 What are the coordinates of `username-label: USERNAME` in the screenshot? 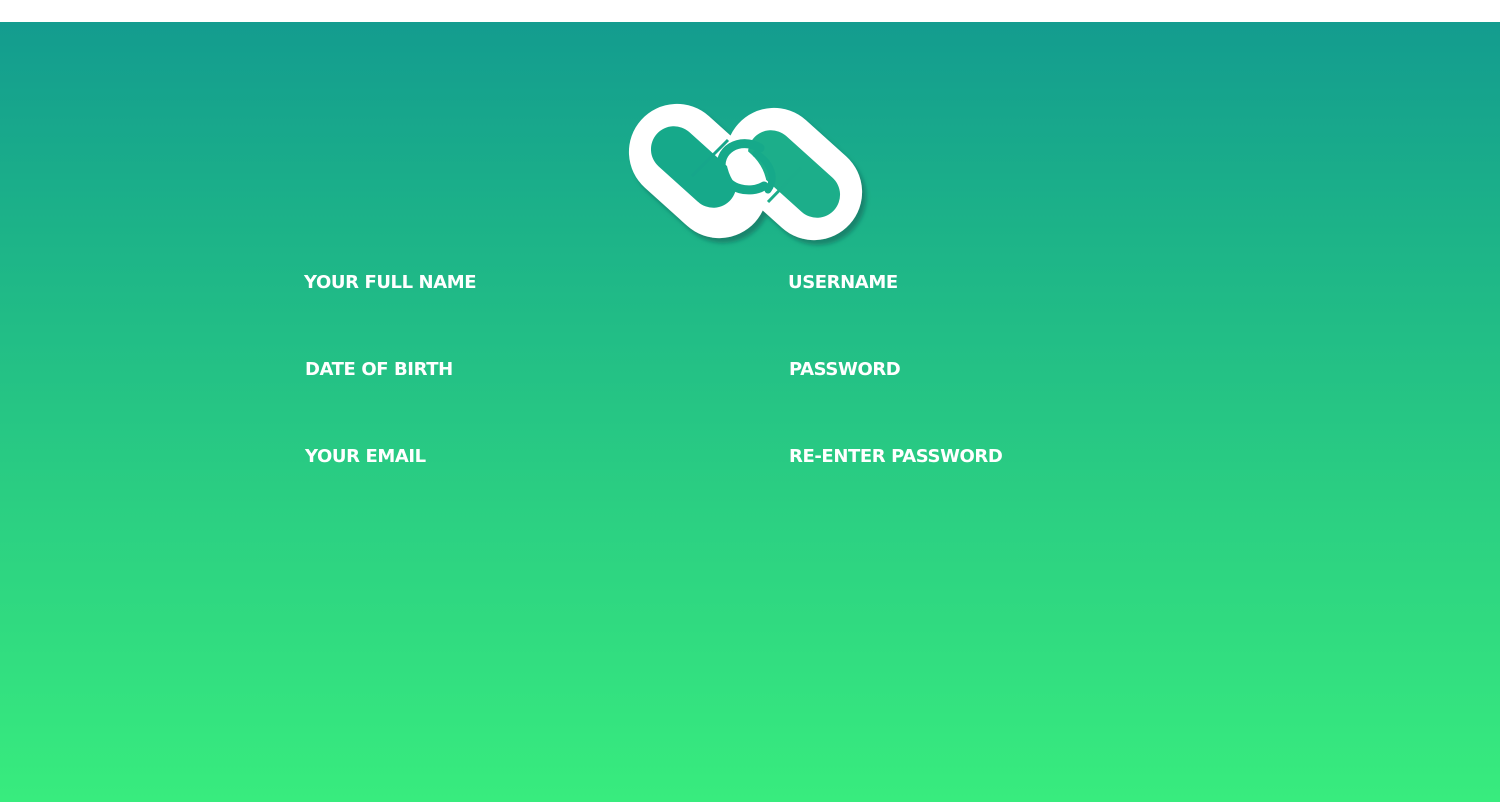 It's located at (843, 282).